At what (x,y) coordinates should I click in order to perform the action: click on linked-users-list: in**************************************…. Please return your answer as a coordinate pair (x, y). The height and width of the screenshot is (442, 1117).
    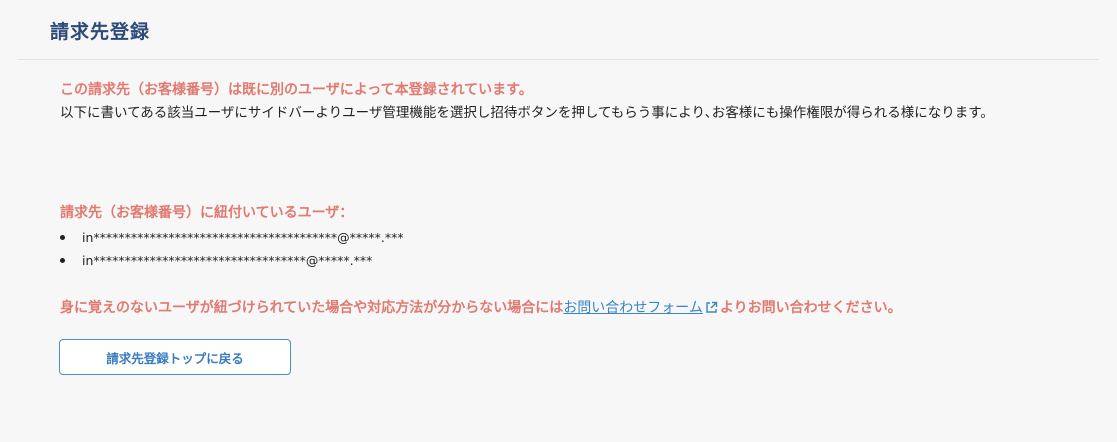
    Looking at the image, I should click on (232, 249).